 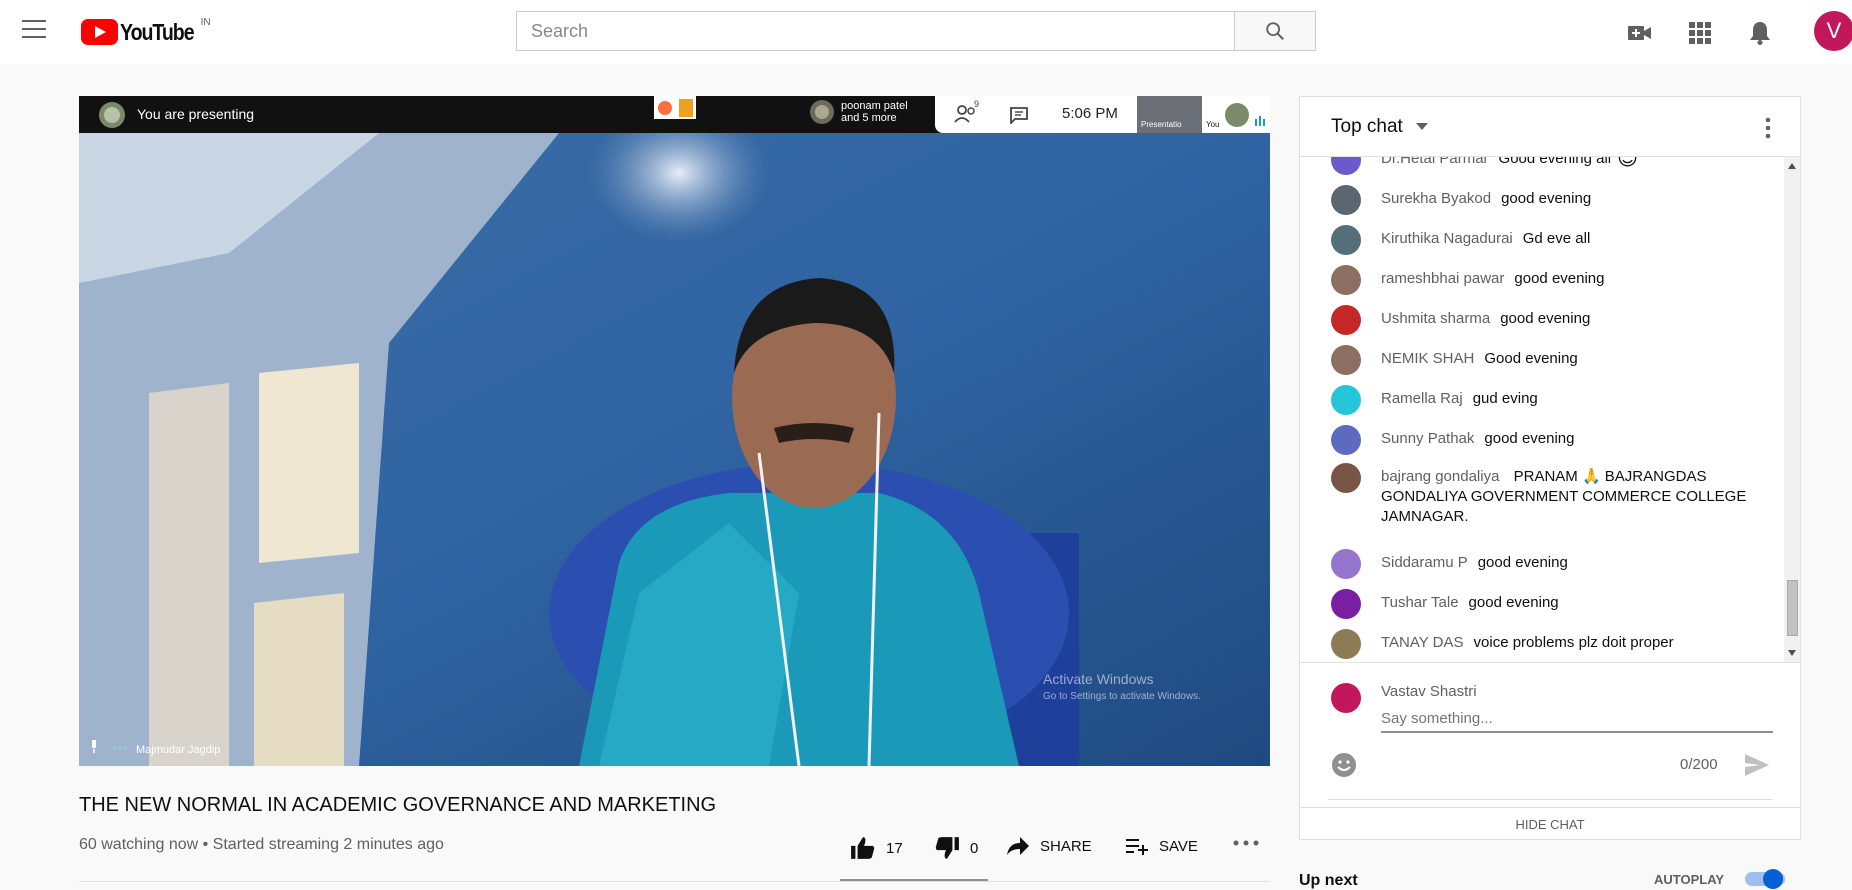 What do you see at coordinates (1260, 121) in the screenshot?
I see `audio-level-icon` at bounding box center [1260, 121].